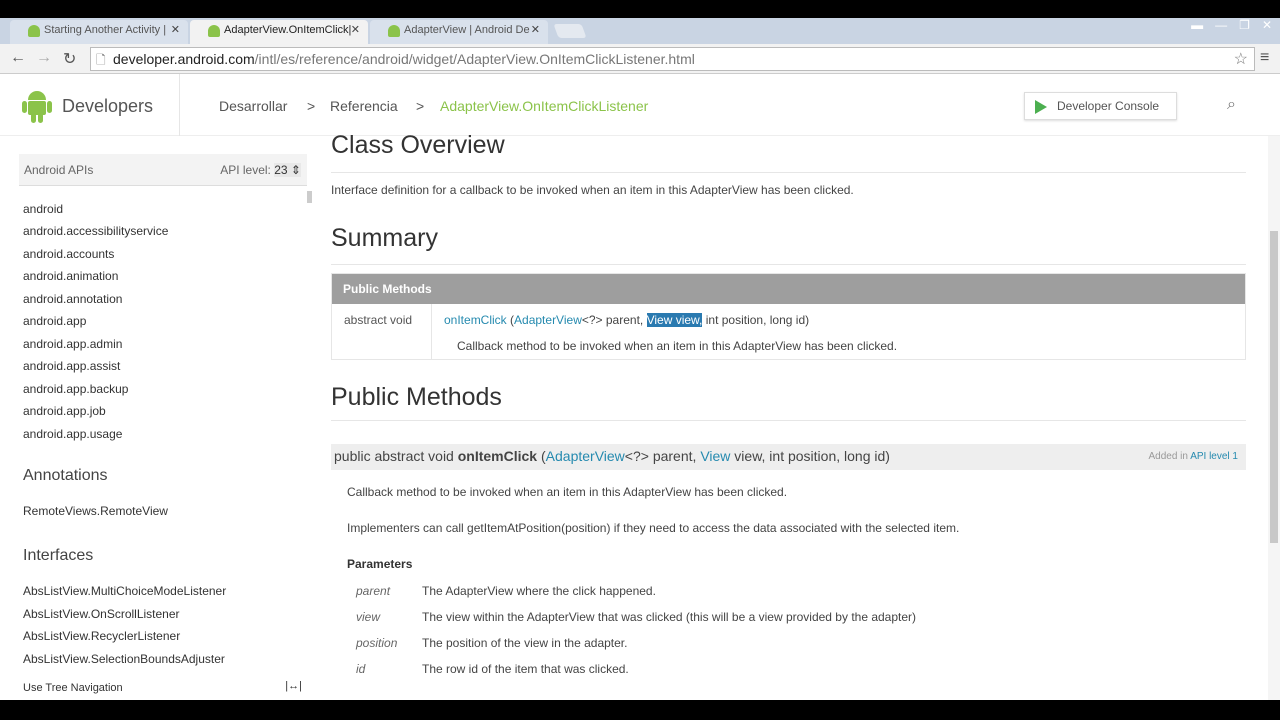  What do you see at coordinates (107, 106) in the screenshot?
I see `brand-name: Developers` at bounding box center [107, 106].